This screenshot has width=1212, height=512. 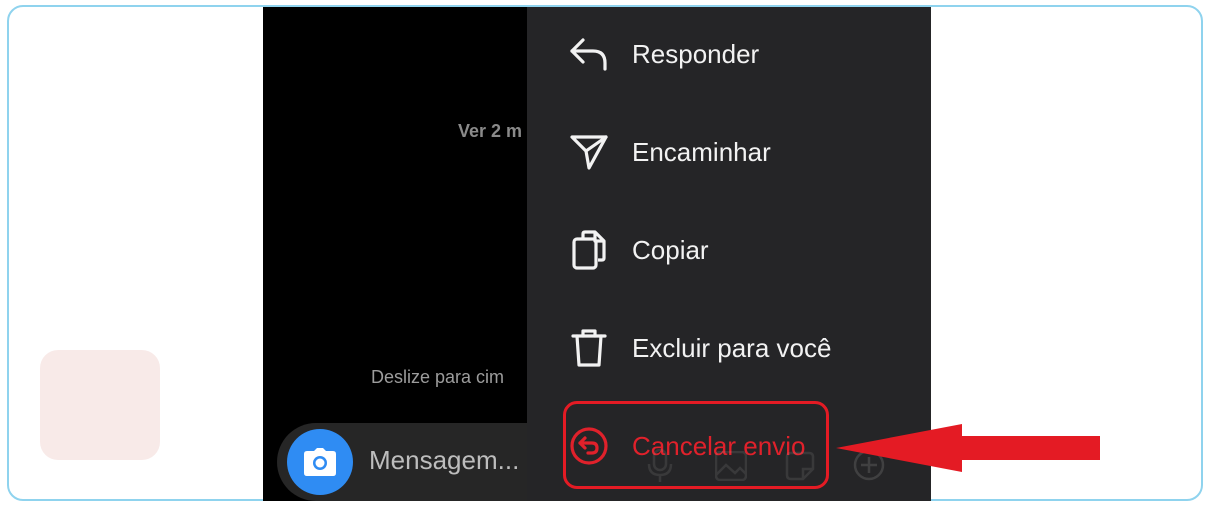 I want to click on menu-item-forward: Encaminhar, so click(x=729, y=152).